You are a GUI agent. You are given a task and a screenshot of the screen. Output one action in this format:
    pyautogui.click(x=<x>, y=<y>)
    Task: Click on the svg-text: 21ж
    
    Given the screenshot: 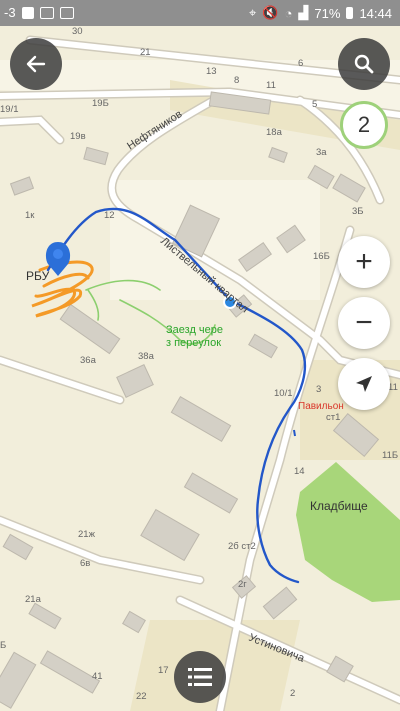 What is the action you would take?
    pyautogui.click(x=87, y=534)
    